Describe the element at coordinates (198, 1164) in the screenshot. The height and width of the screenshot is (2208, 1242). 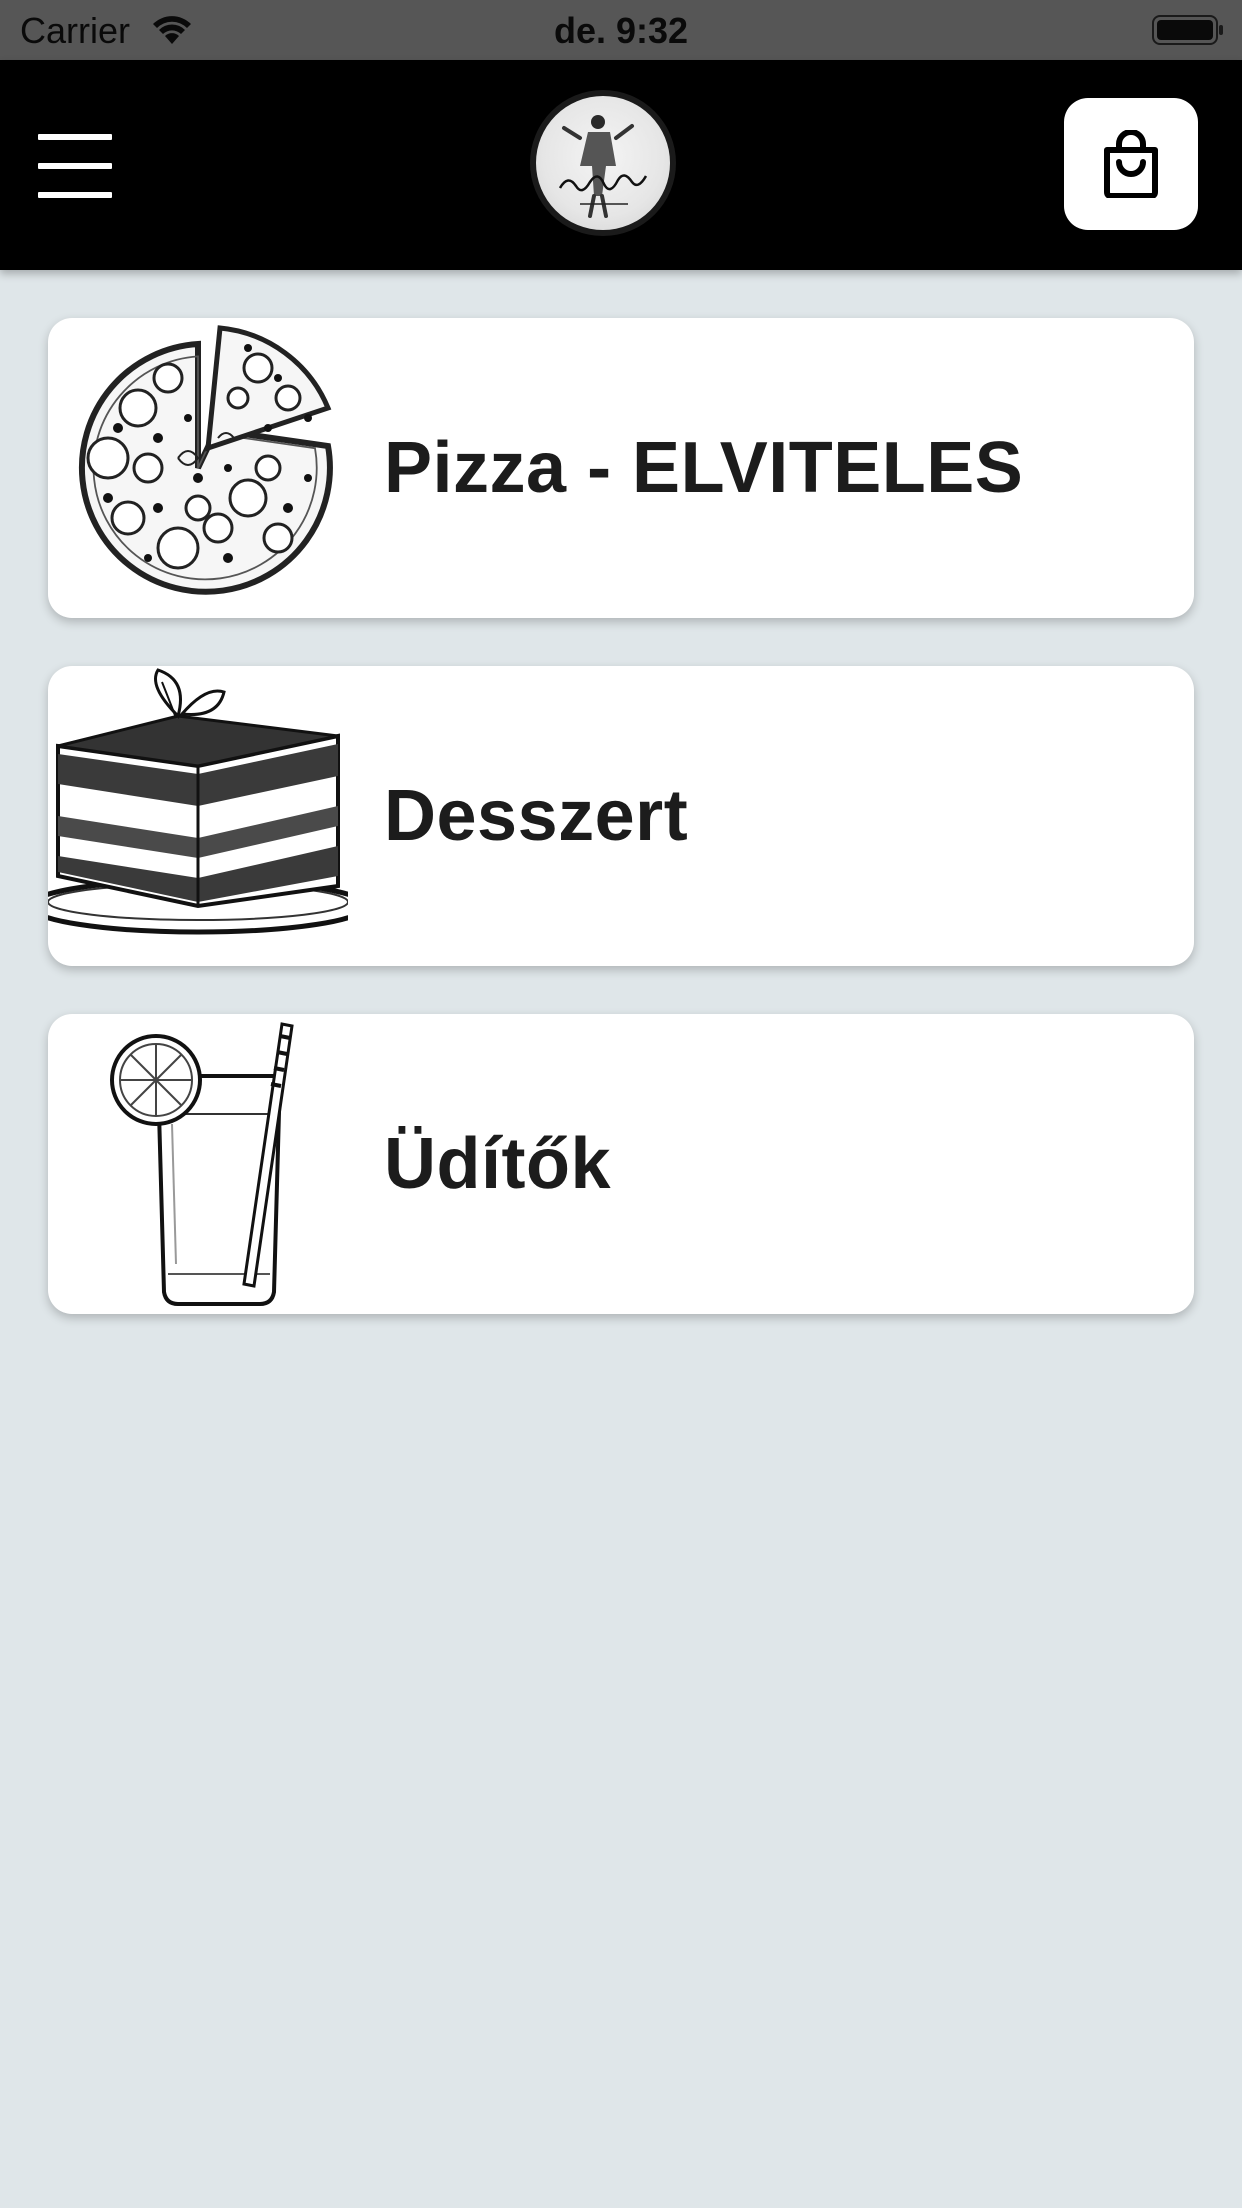
I see `drink-glass-illustration` at that location.